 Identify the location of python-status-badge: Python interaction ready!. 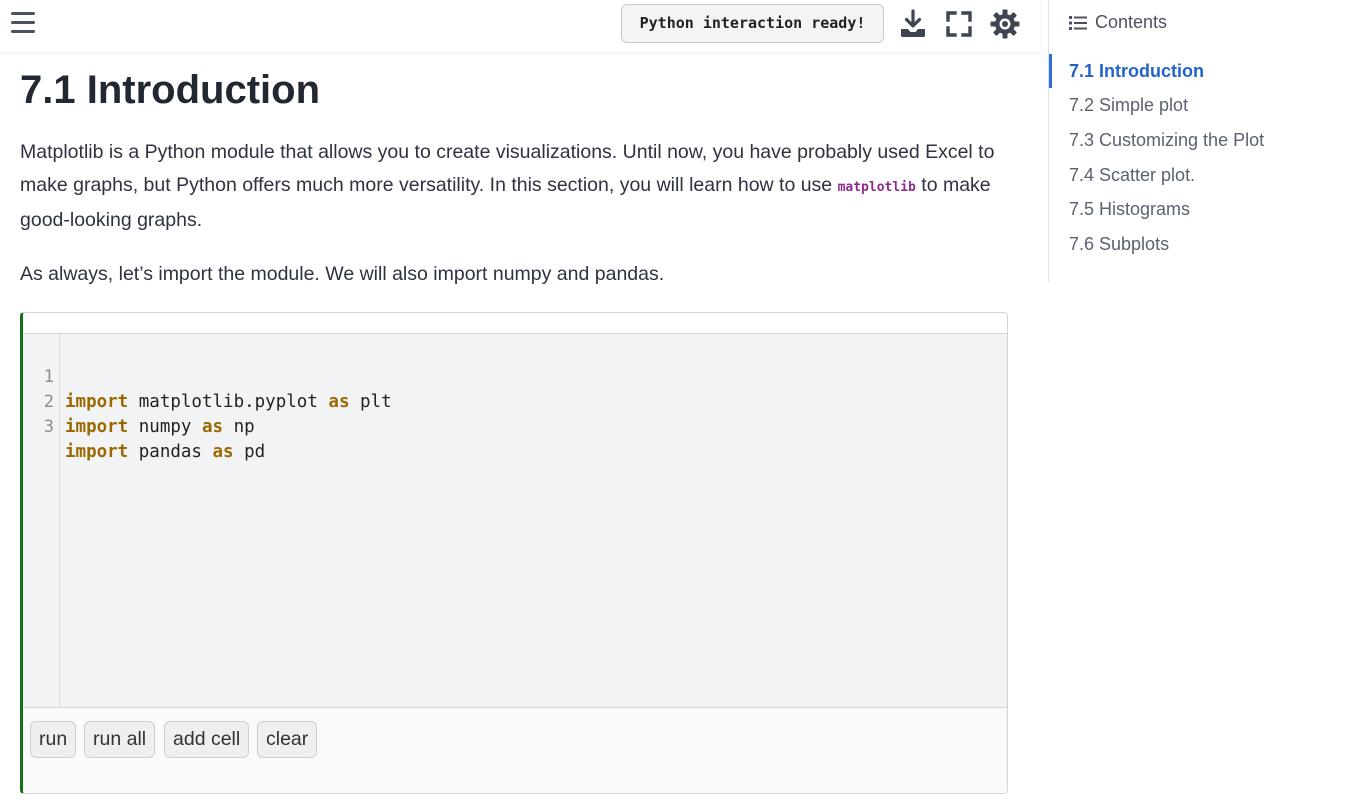
(752, 23).